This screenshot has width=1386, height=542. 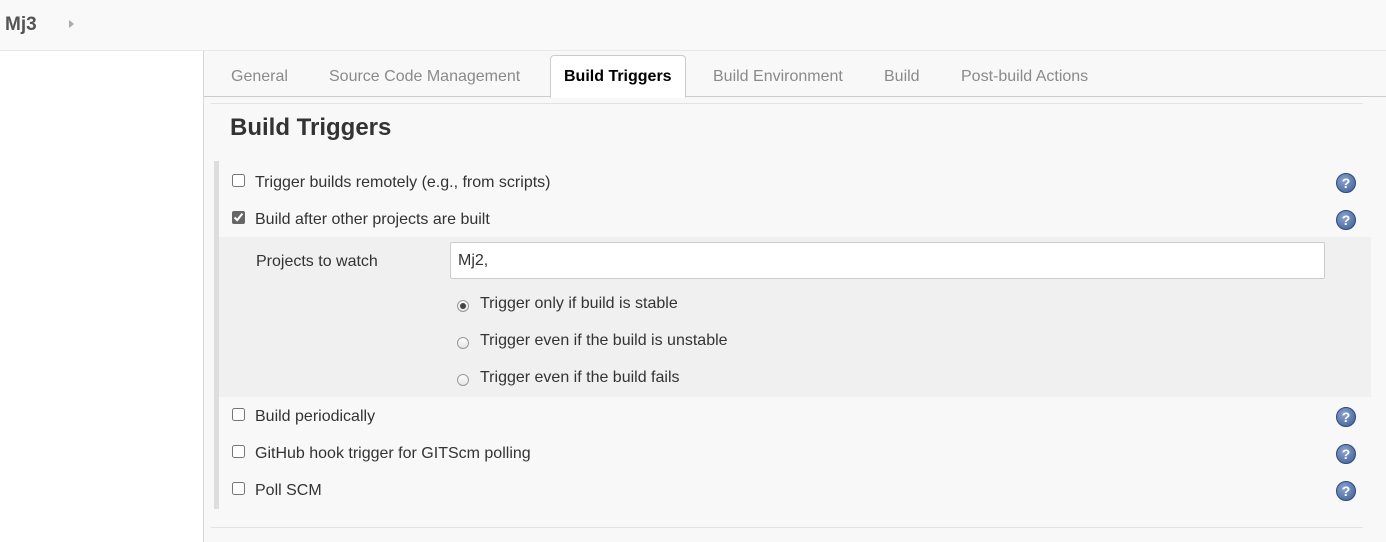 I want to click on radio-stable, so click(x=463, y=306).